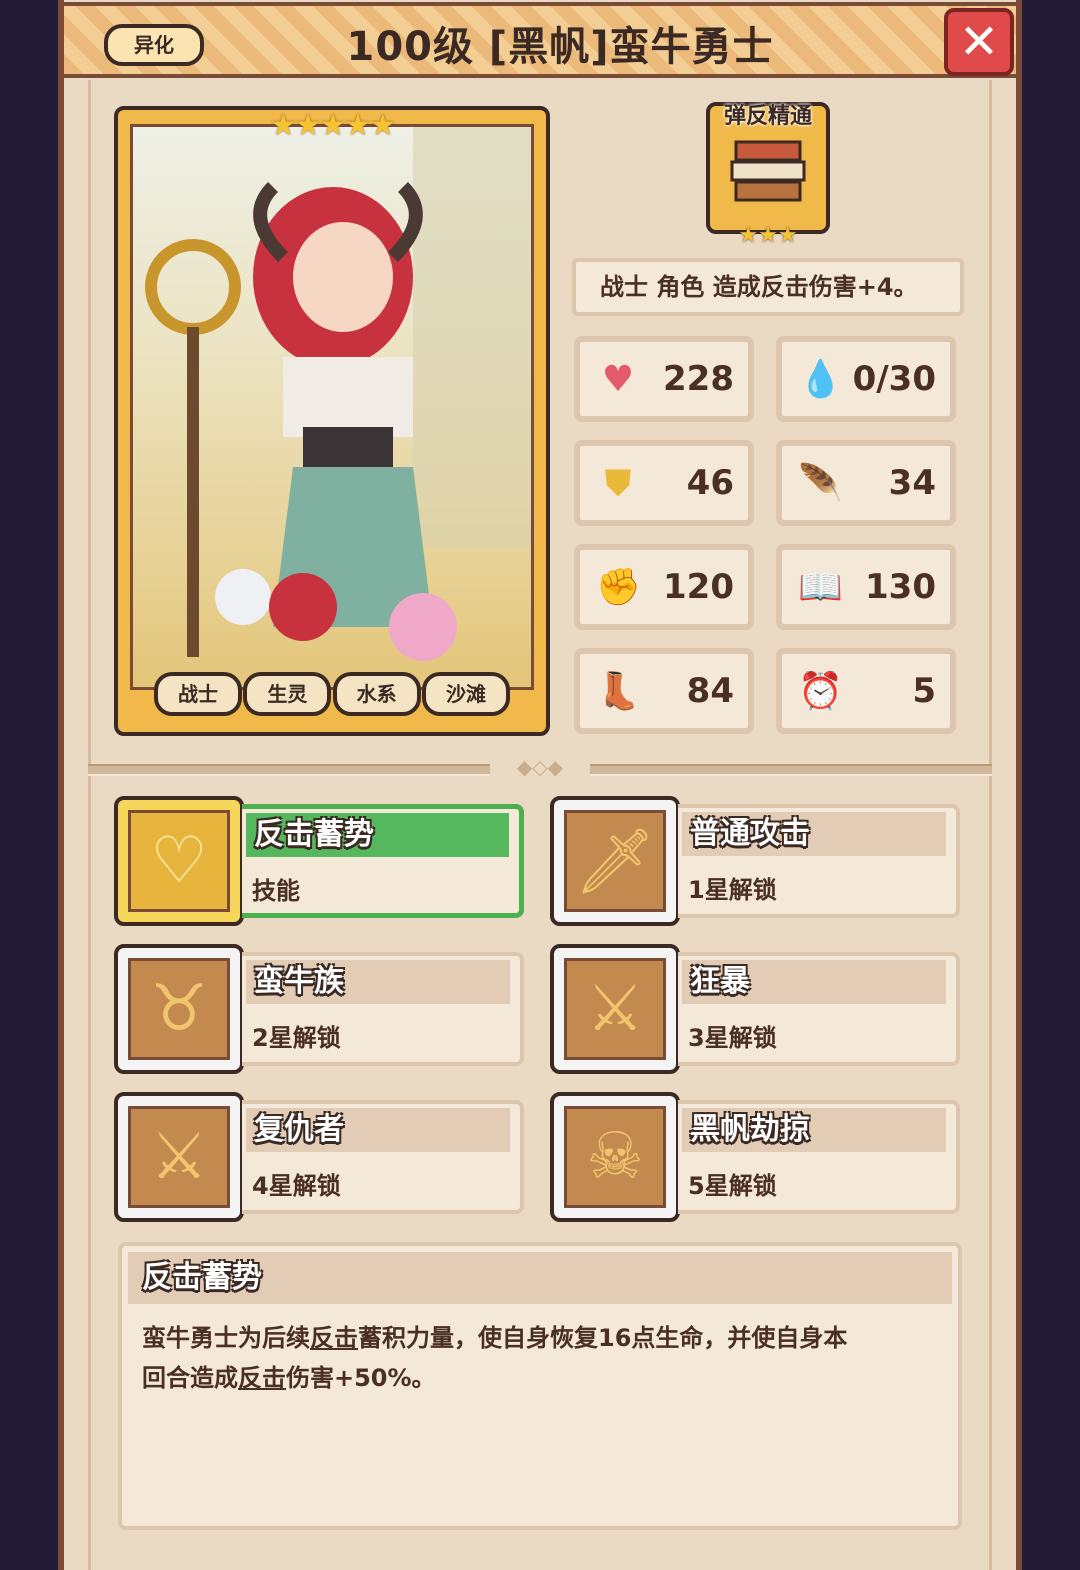  Describe the element at coordinates (710, 483) in the screenshot. I see `stat-value: 46` at that location.